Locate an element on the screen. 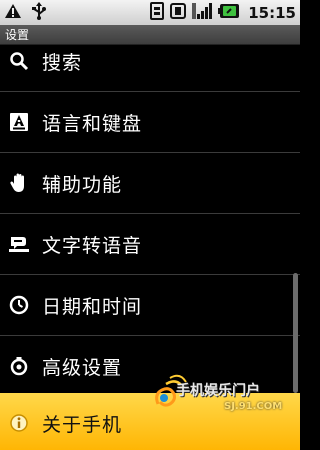  text-to-speech-icon is located at coordinates (19, 244).